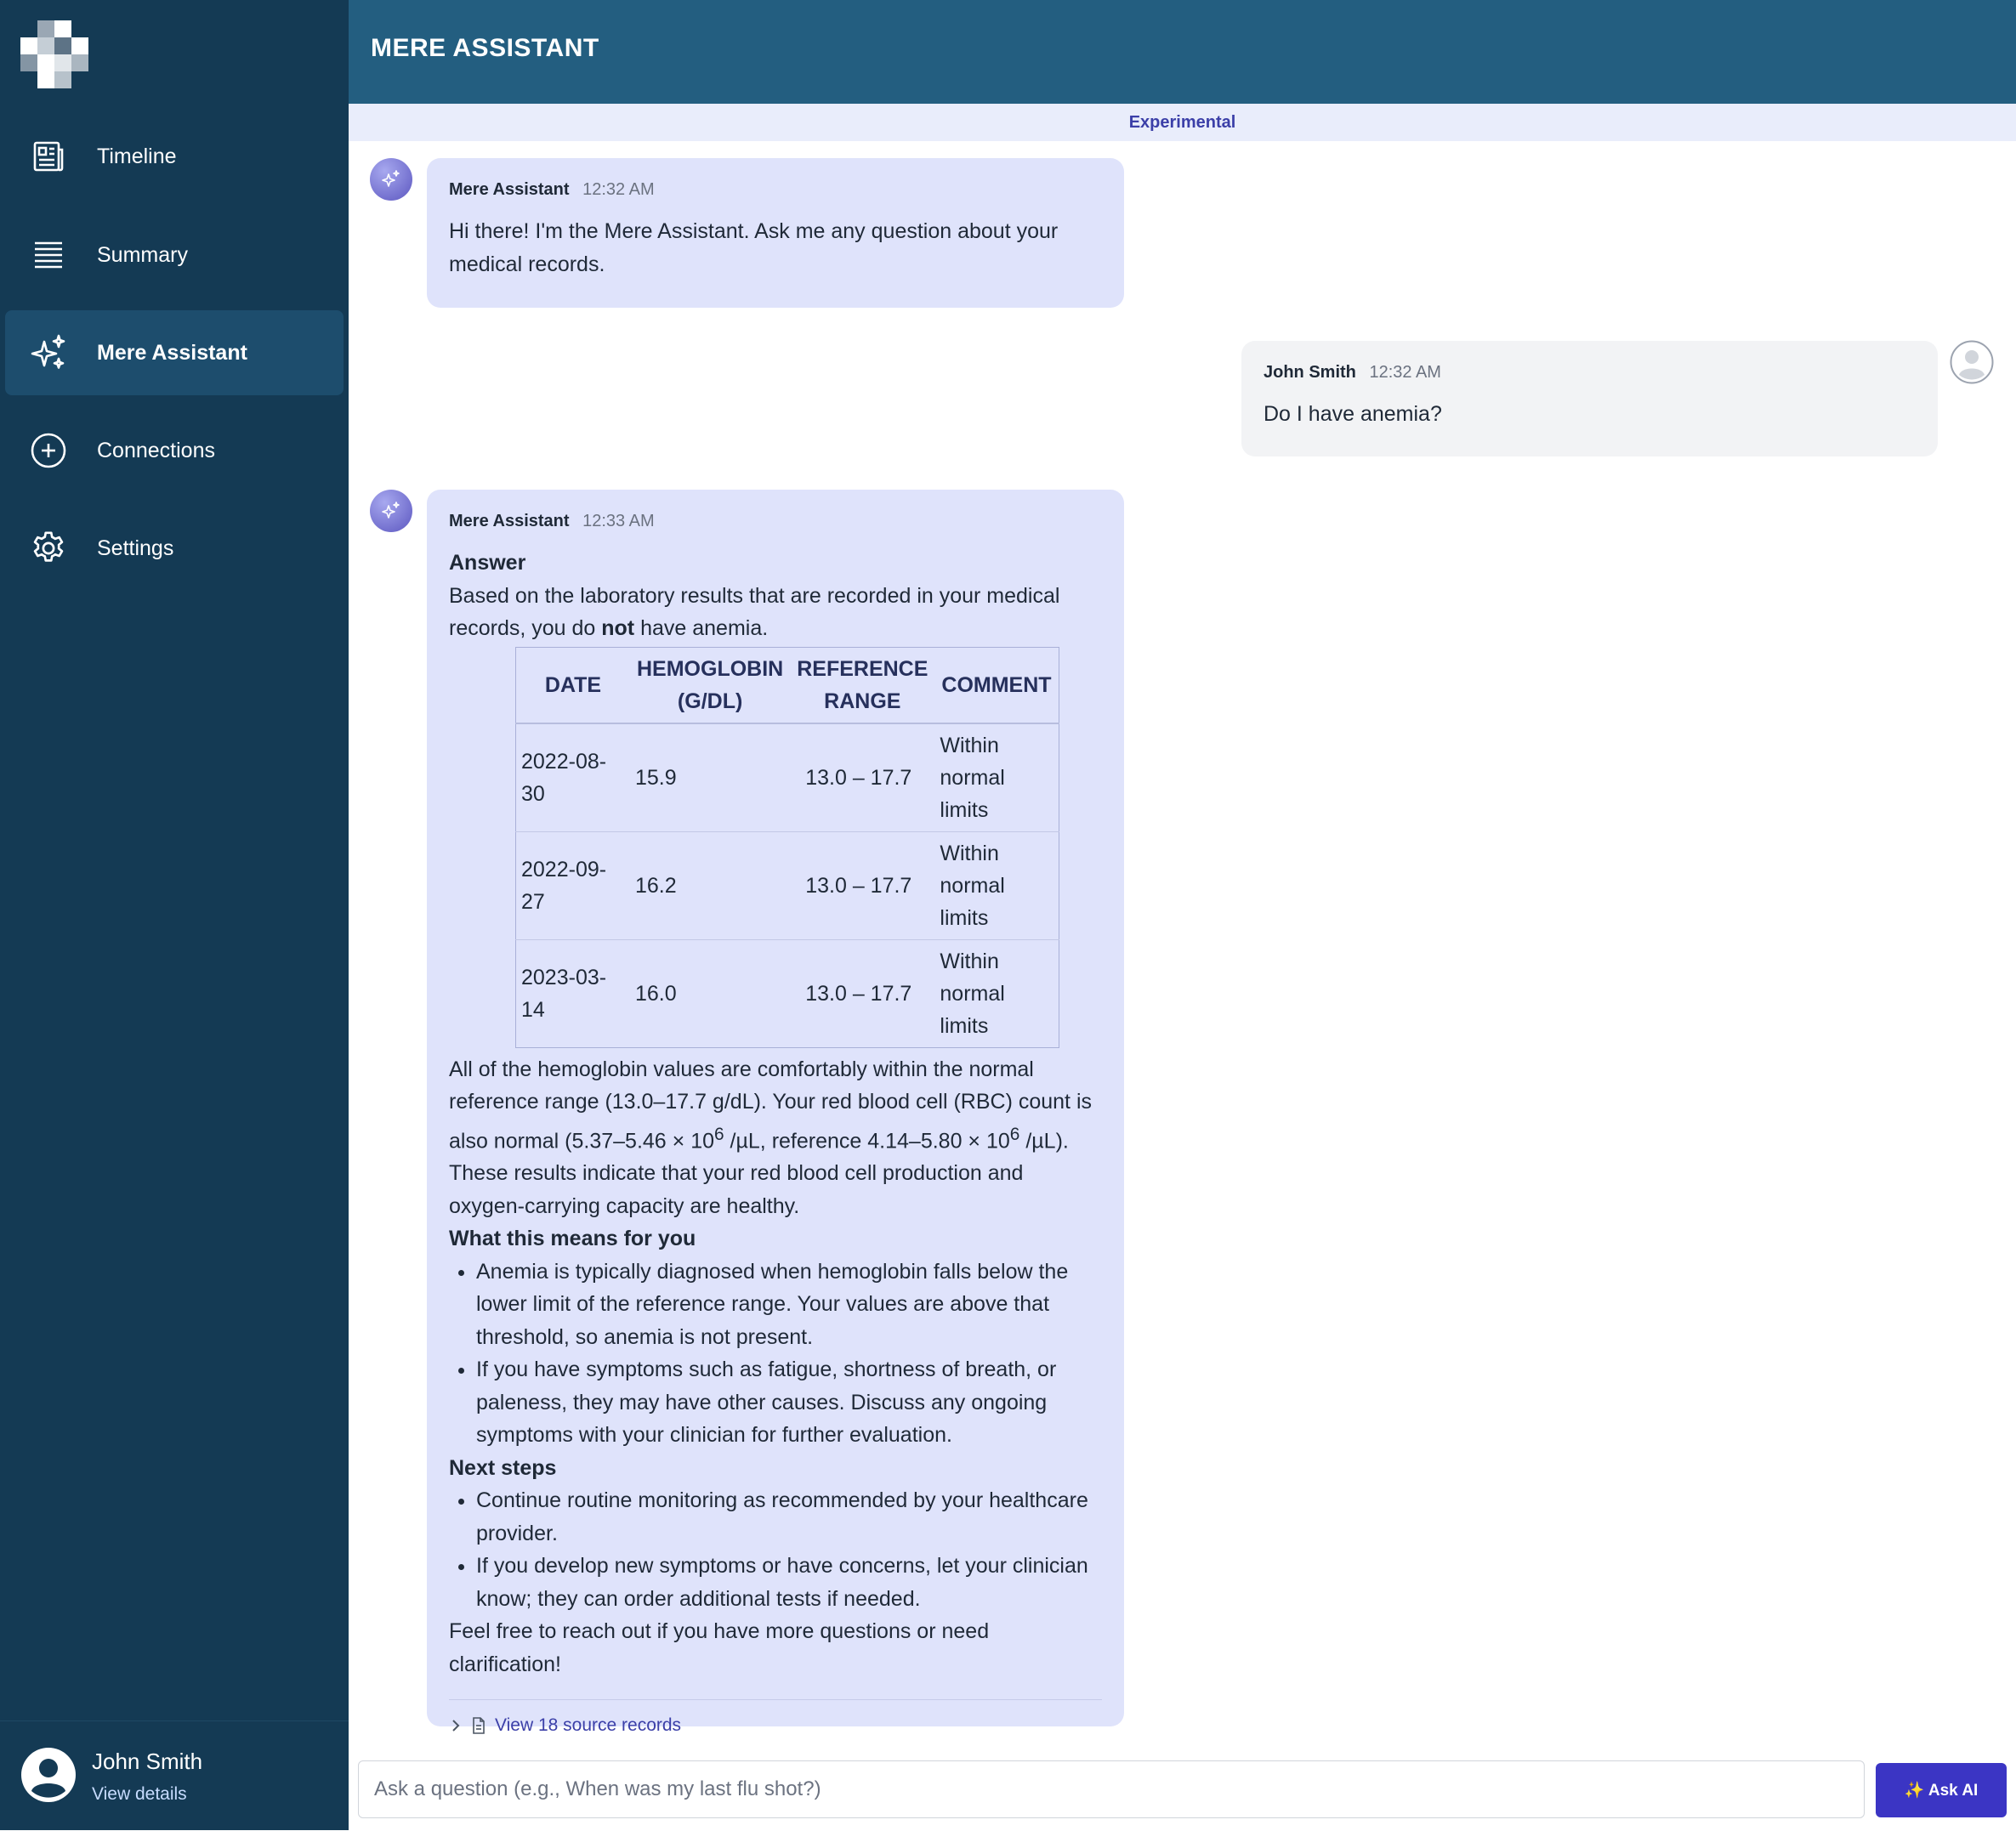 This screenshot has width=2016, height=1831. What do you see at coordinates (572, 1239) in the screenshot?
I see `section-heading: What this means for you` at bounding box center [572, 1239].